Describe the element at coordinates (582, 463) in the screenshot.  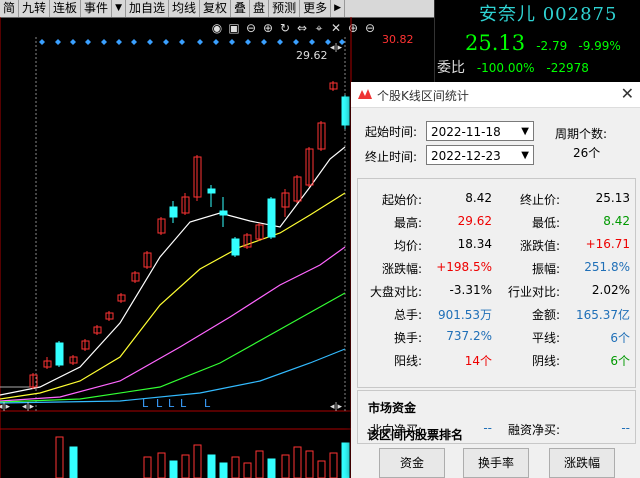
I see `rank-change-button: 涨跌幅` at that location.